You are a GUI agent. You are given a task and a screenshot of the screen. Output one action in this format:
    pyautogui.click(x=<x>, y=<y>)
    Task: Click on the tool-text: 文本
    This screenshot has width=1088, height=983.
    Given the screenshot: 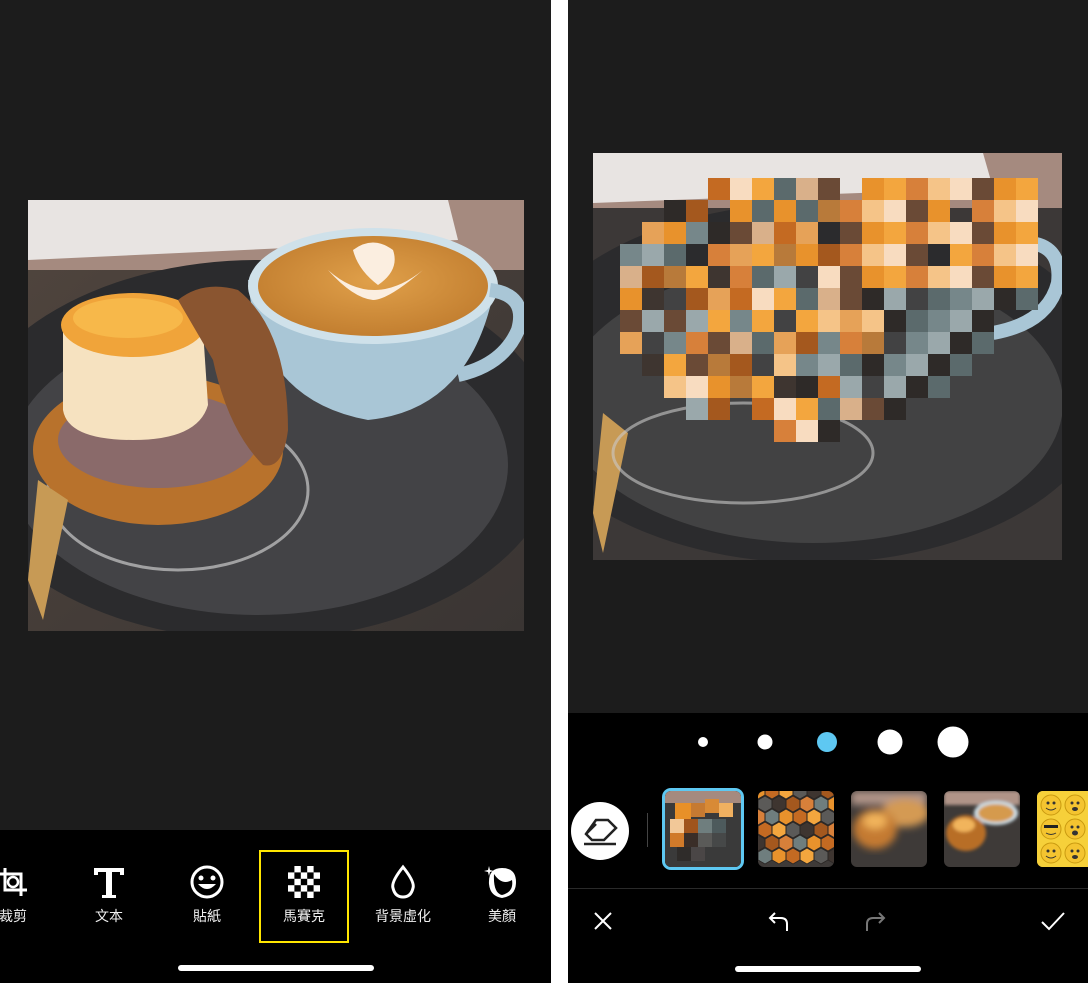 What is the action you would take?
    pyautogui.click(x=109, y=900)
    